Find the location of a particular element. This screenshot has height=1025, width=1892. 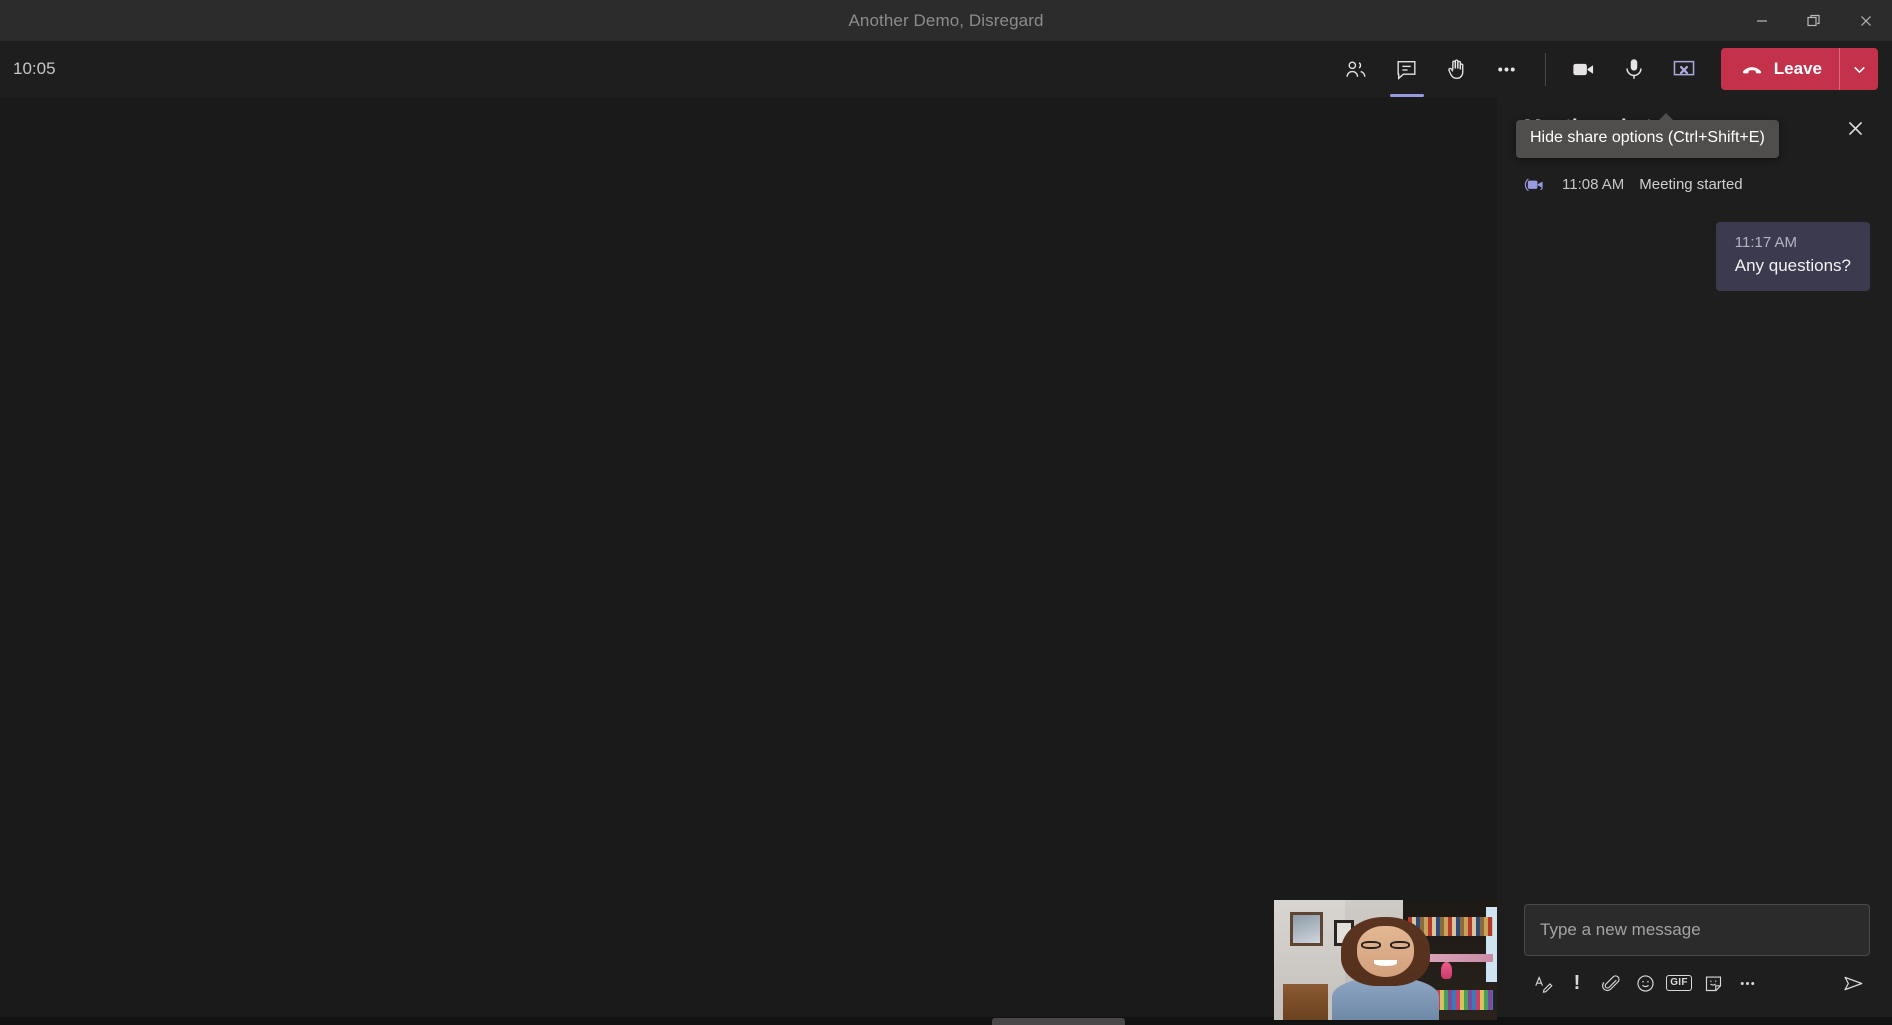

sticker-button is located at coordinates (1713, 983).